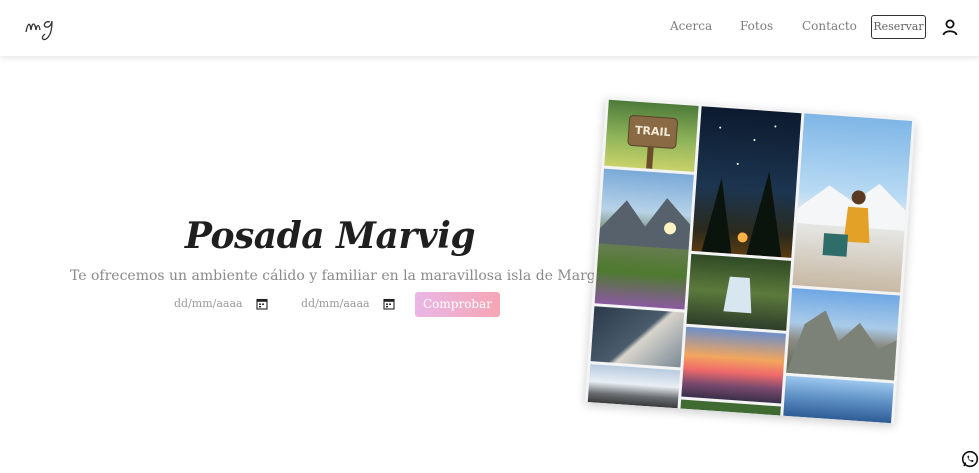  I want to click on hiker-mountain-photo, so click(852, 203).